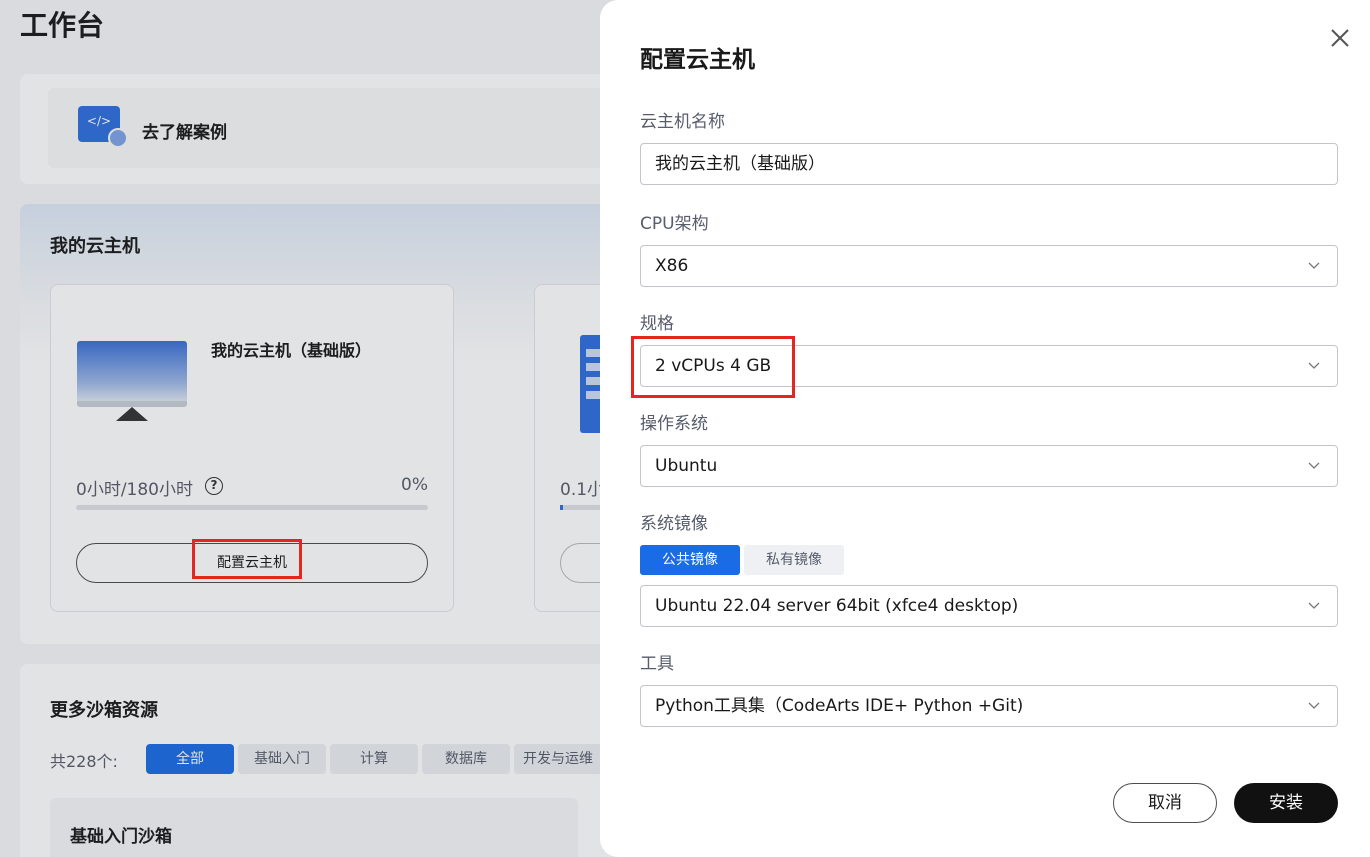 This screenshot has width=1370, height=857. Describe the element at coordinates (247, 559) in the screenshot. I see `highlight-configure-button` at that location.